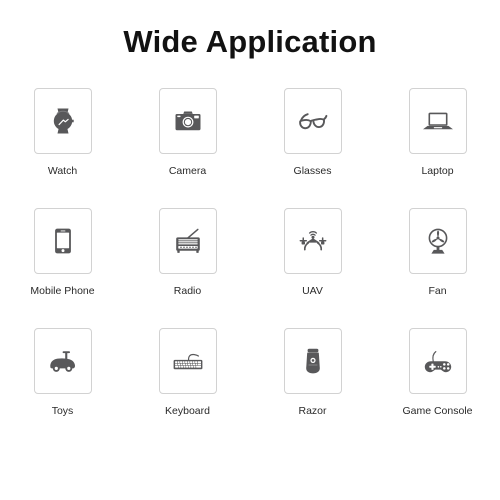 This screenshot has height=500, width=500. I want to click on mobile-phone-icon, so click(63, 241).